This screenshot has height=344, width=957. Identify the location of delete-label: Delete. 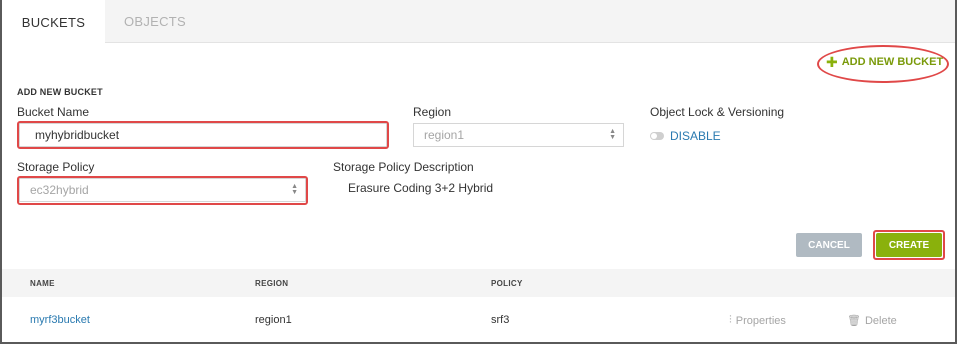
(880, 320).